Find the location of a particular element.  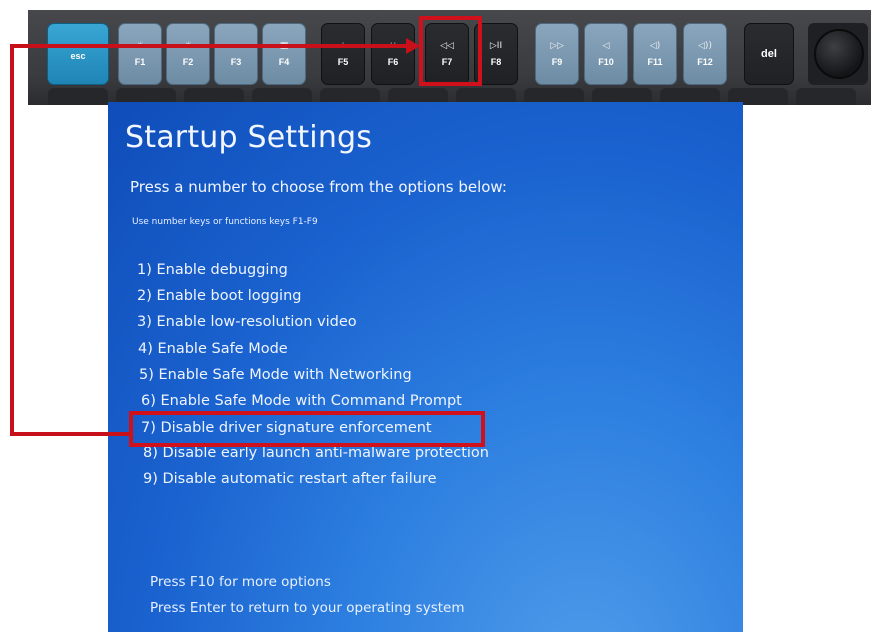

key-label: F10 is located at coordinates (606, 61).